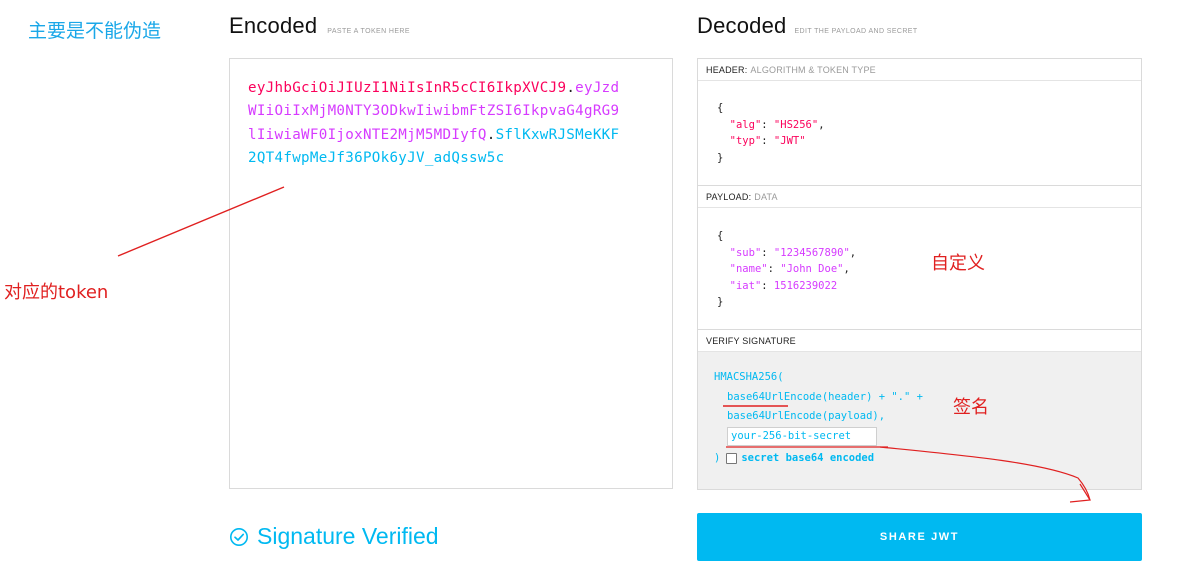 The width and height of the screenshot is (1204, 574). What do you see at coordinates (856, 31) in the screenshot?
I see `decoded-subtitle: EDIT THE PAYLOAD AND SECRET` at bounding box center [856, 31].